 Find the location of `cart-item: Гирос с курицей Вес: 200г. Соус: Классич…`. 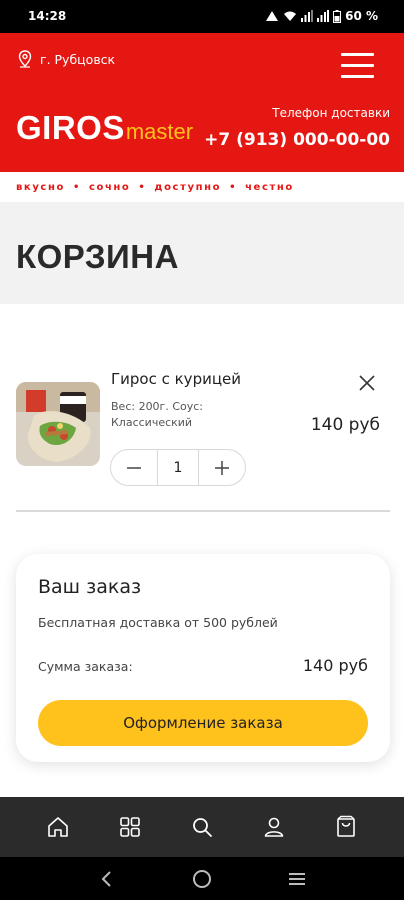

cart-item: Гирос с курицей Вес: 200г. Соус: Классич… is located at coordinates (202, 431).